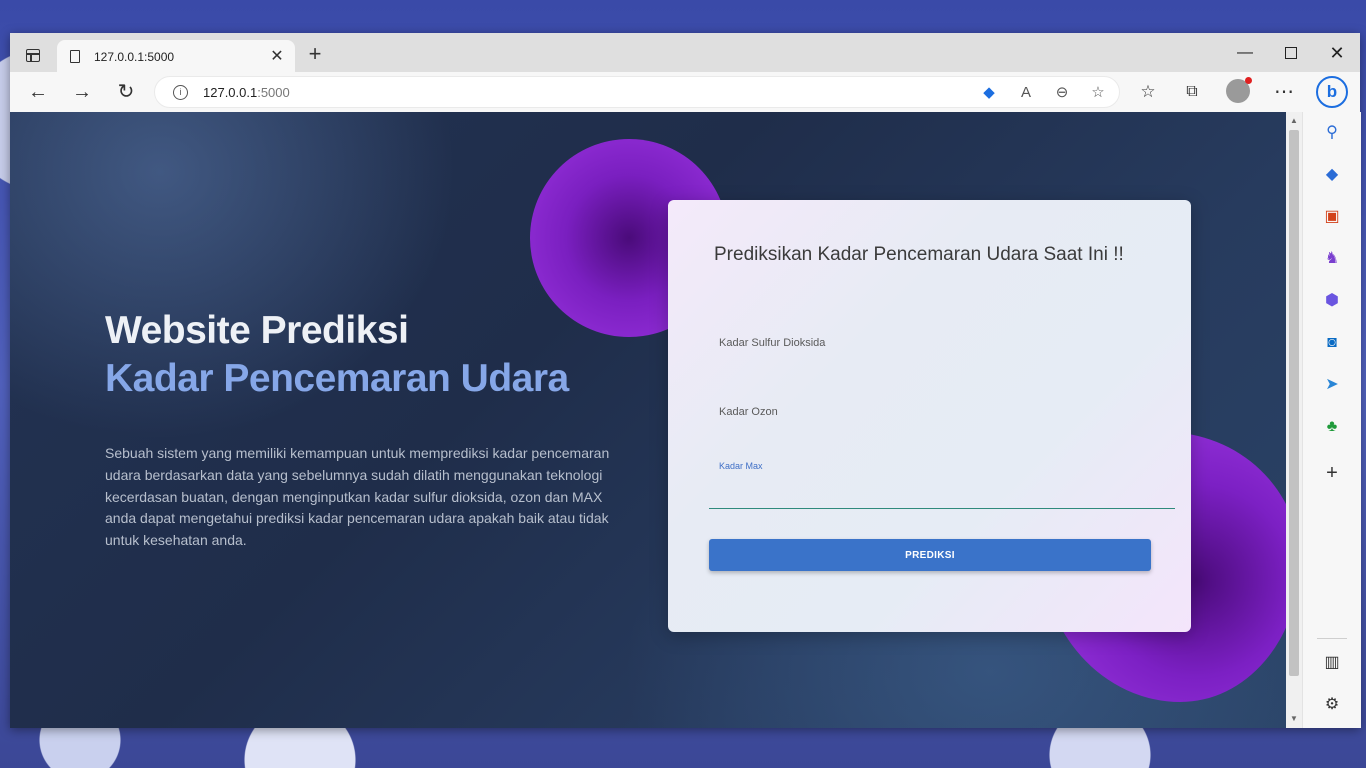 The height and width of the screenshot is (768, 1366). Describe the element at coordinates (1332, 663) in the screenshot. I see `split-screen-icon: ▥` at that location.